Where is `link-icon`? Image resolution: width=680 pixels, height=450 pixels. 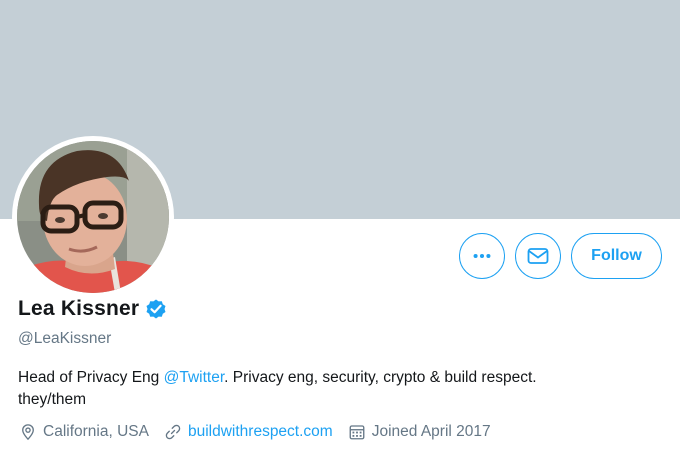
link-icon is located at coordinates (173, 432).